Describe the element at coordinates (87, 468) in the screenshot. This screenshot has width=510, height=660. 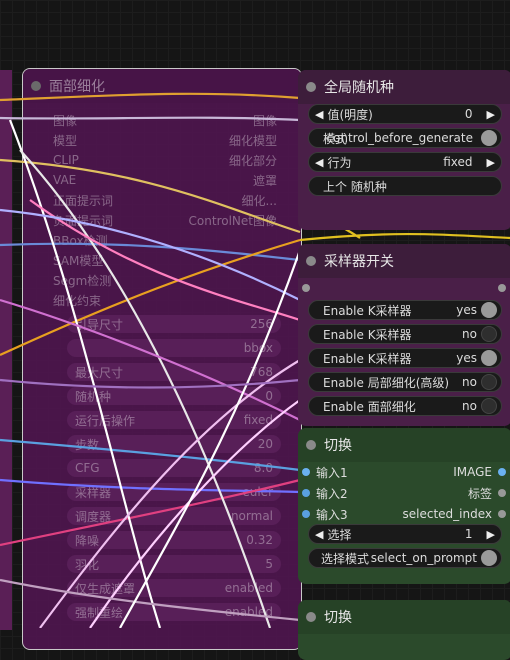
I see `widget-label: CFG` at that location.